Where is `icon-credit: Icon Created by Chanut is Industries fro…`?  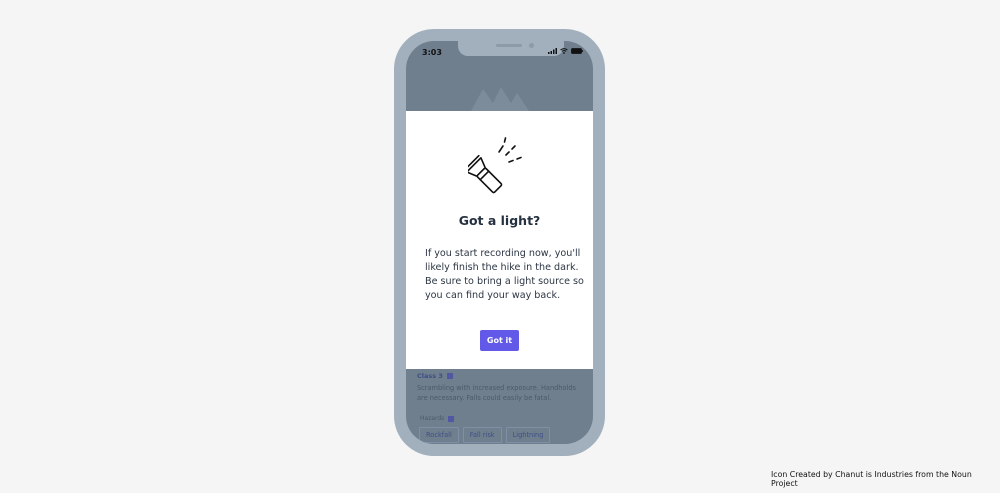
icon-credit: Icon Created by Chanut is Industries fro… is located at coordinates (871, 479).